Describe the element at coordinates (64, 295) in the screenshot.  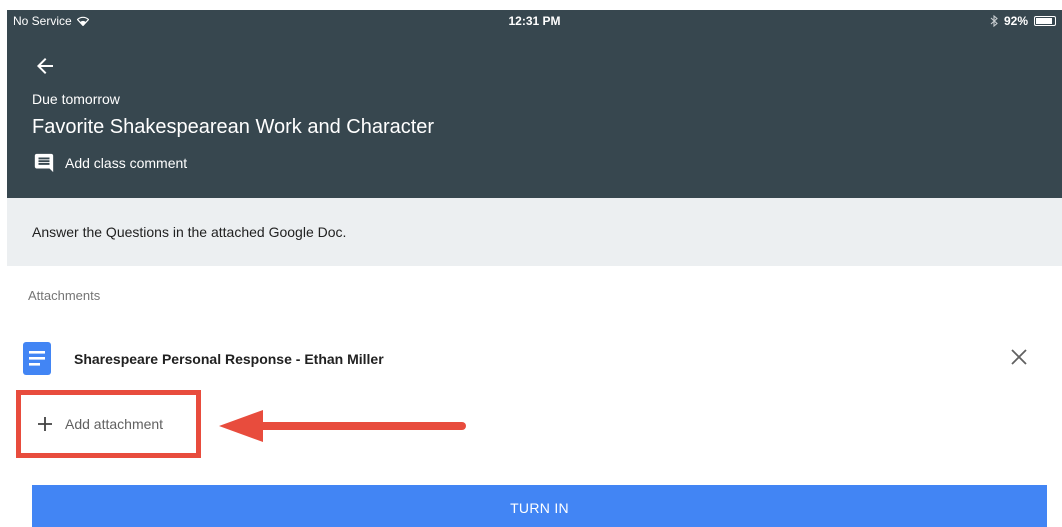
I see `attachments-label: Attachments` at that location.